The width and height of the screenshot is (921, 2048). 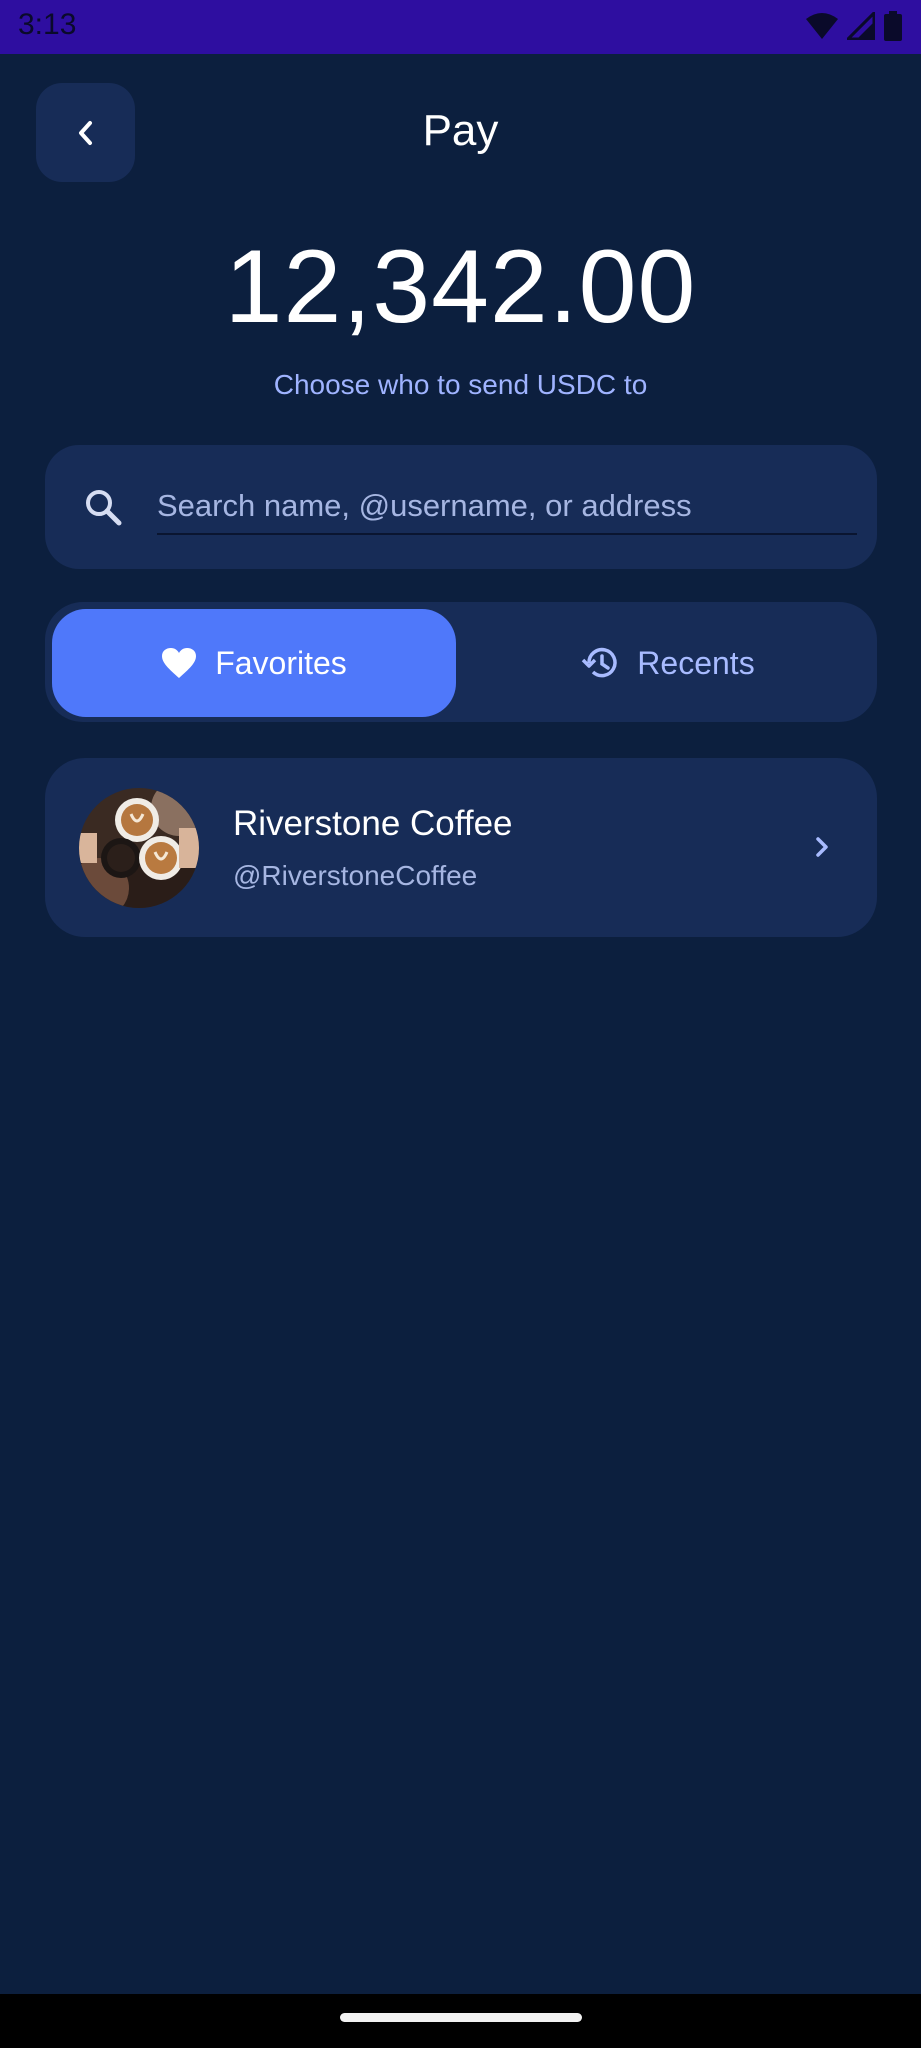 I want to click on search-input, so click(x=507, y=507).